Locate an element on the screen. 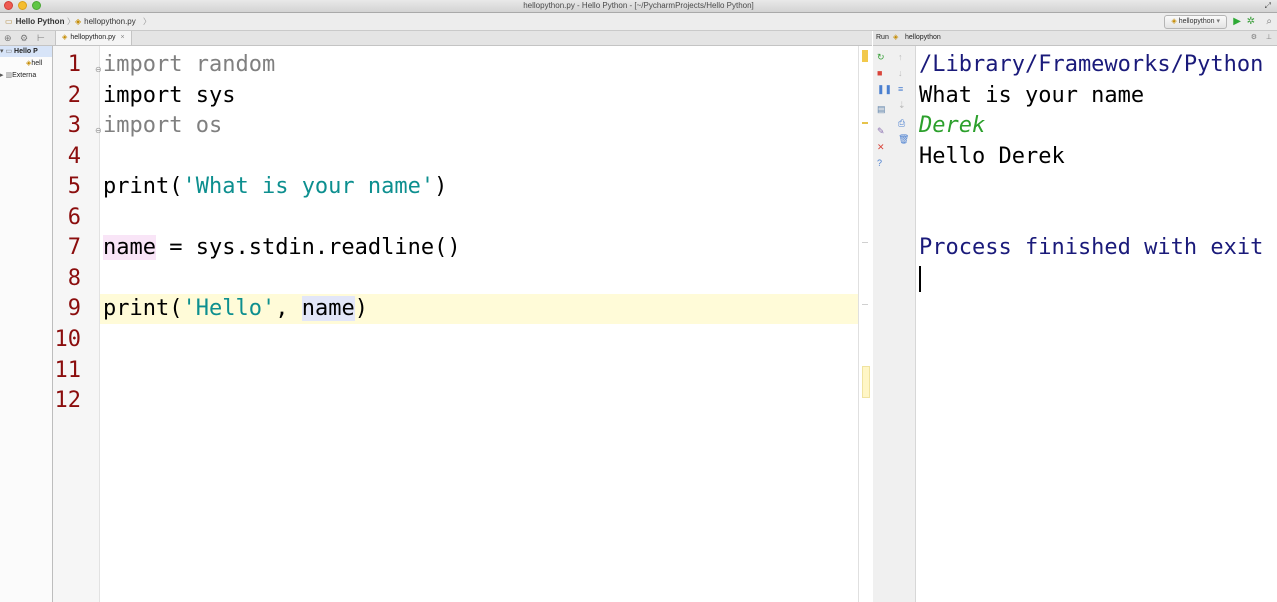 The height and width of the screenshot is (602, 1277). console-prompt-line: What is your name is located at coordinates (1032, 95).